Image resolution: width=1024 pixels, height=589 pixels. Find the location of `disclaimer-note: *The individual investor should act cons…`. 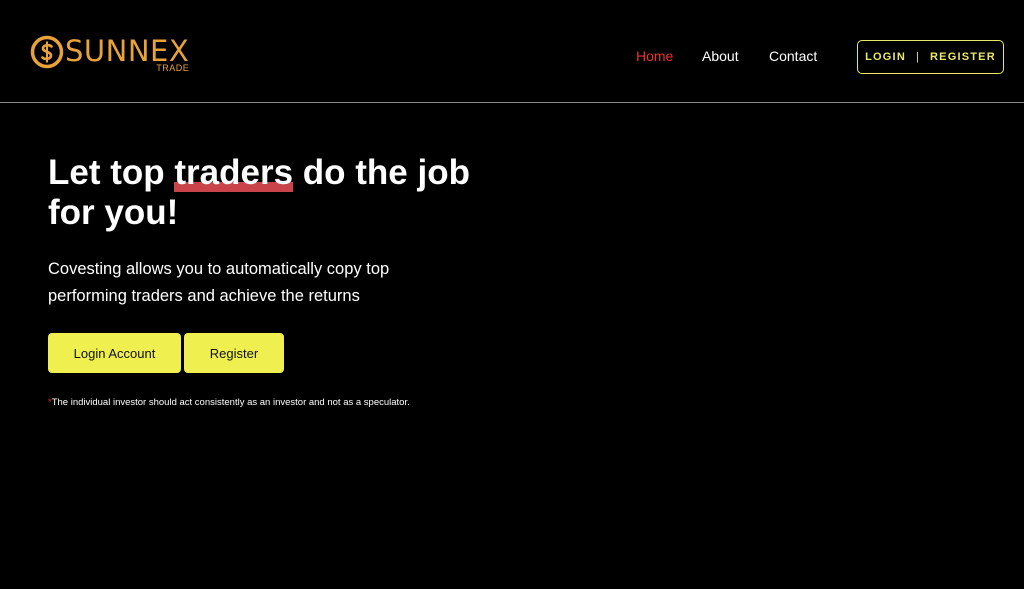

disclaimer-note: *The individual investor should act cons… is located at coordinates (229, 402).